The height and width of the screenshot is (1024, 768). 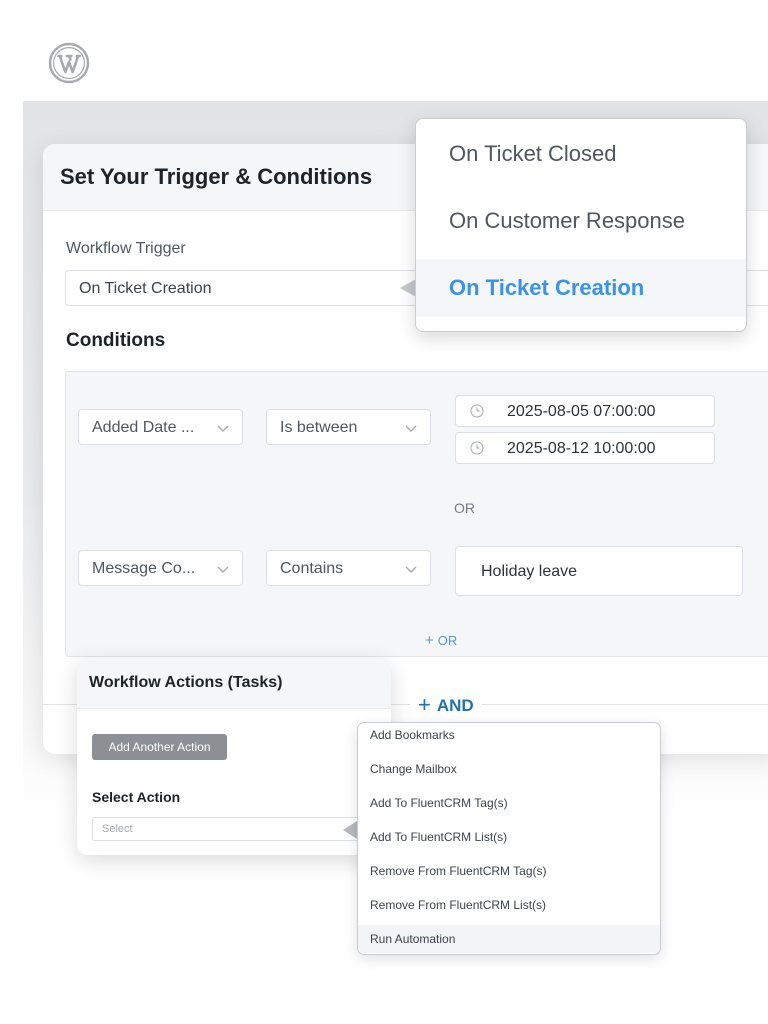 What do you see at coordinates (216, 176) in the screenshot?
I see `card-title: Set Your Trigger & Conditions` at bounding box center [216, 176].